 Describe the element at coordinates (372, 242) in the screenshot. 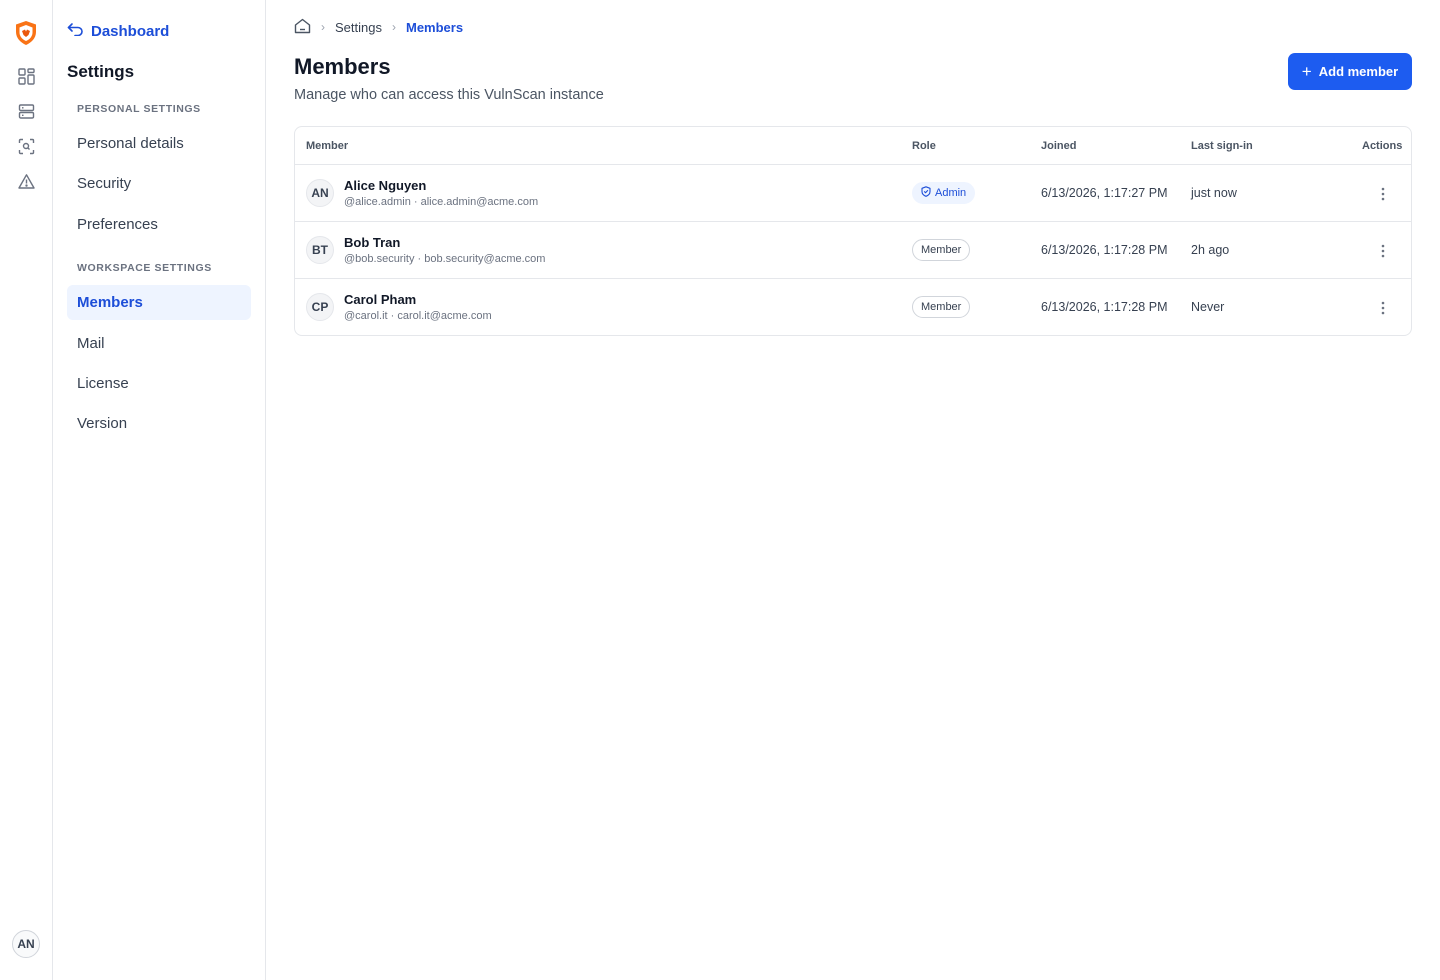

I see `member-name: Bob Tran` at that location.